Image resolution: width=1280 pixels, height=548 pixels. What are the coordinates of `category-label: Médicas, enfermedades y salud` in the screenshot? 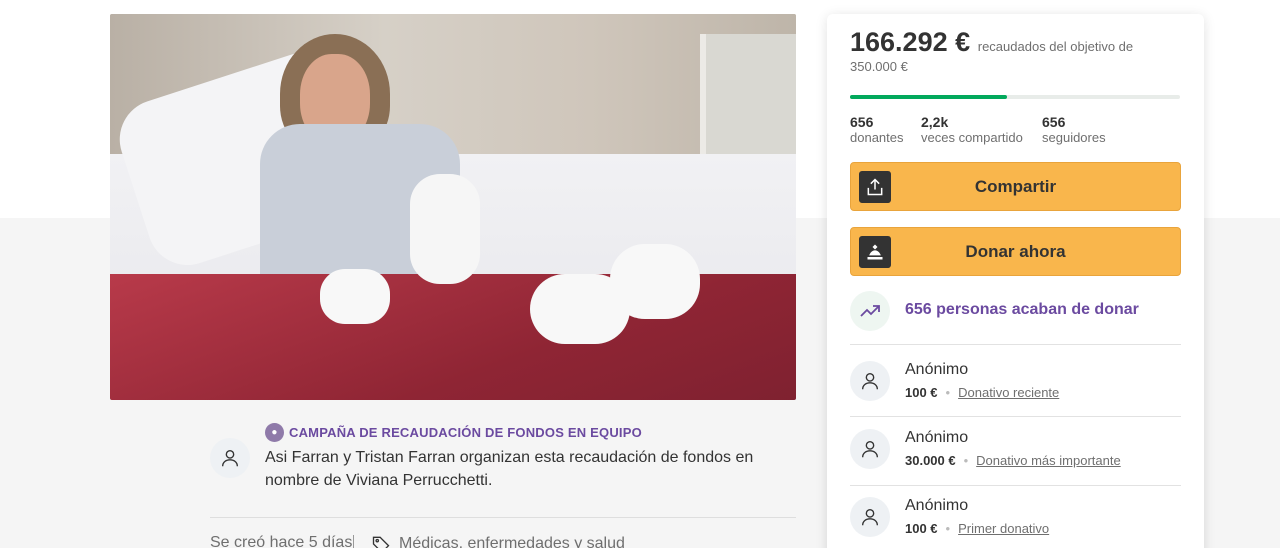 It's located at (512, 541).